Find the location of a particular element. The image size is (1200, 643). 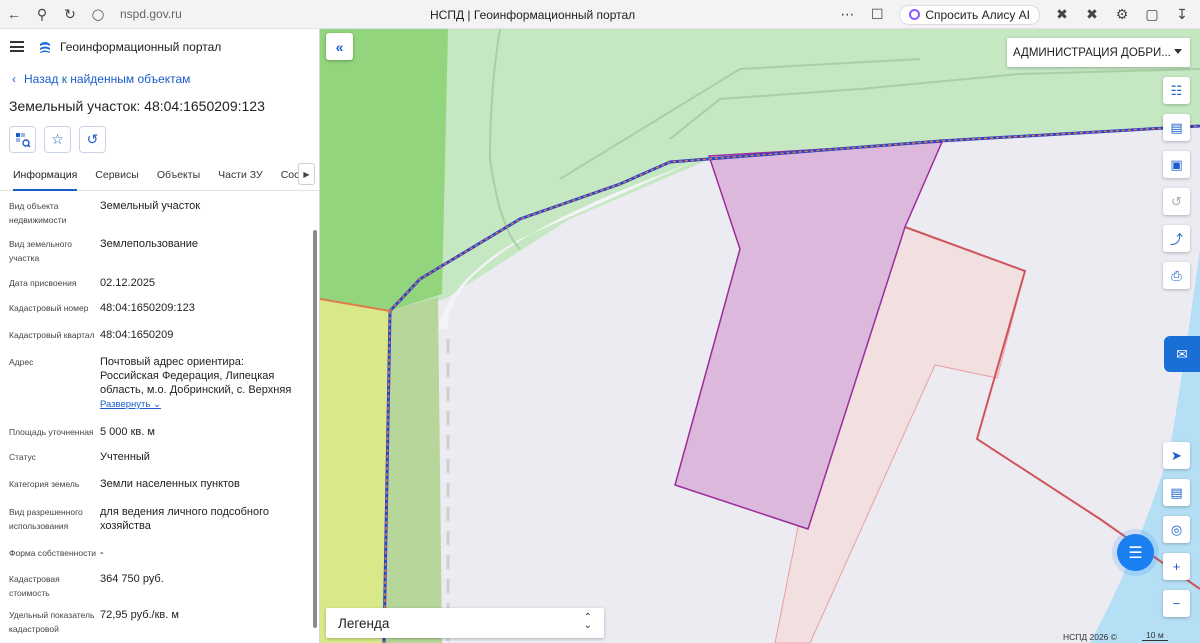

bookmark-icon: ☐ is located at coordinates (877, 14).